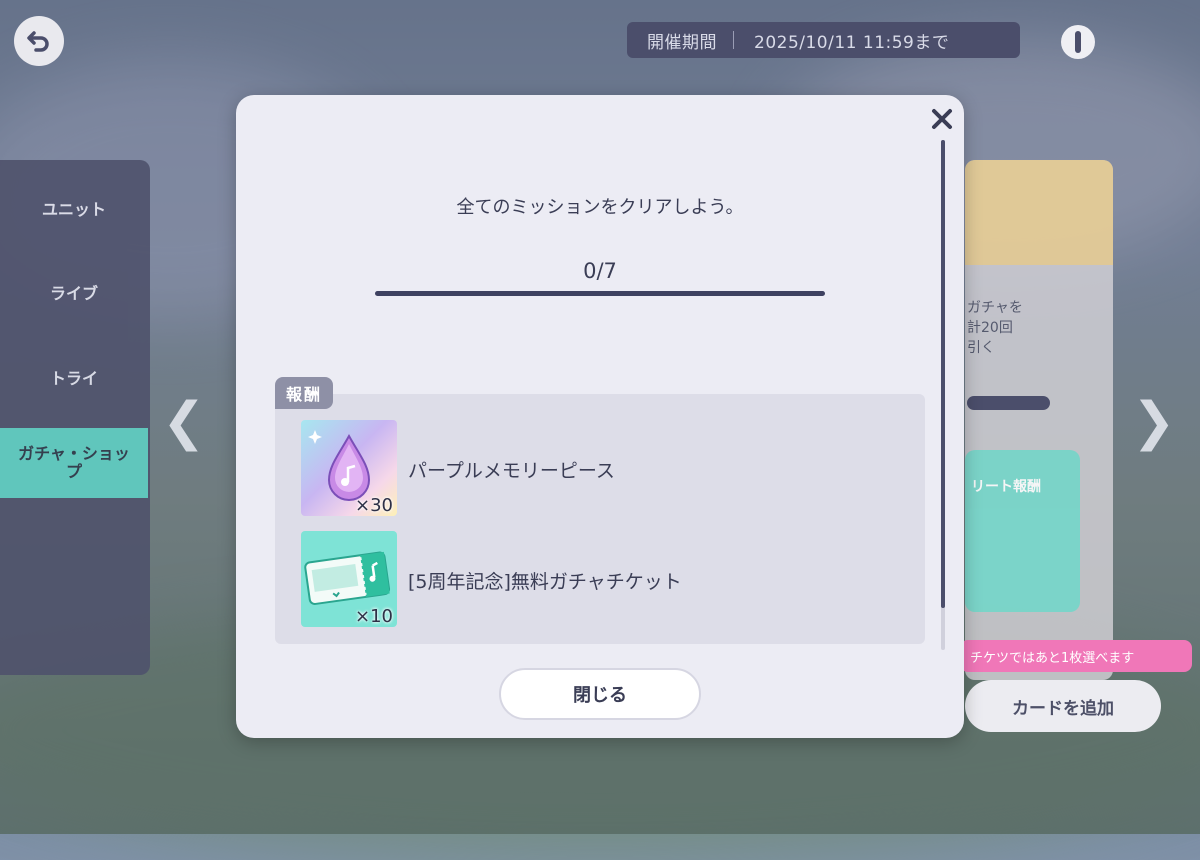 Image resolution: width=1200 pixels, height=860 pixels. Describe the element at coordinates (374, 616) in the screenshot. I see `reward-quantity: ×10` at that location.